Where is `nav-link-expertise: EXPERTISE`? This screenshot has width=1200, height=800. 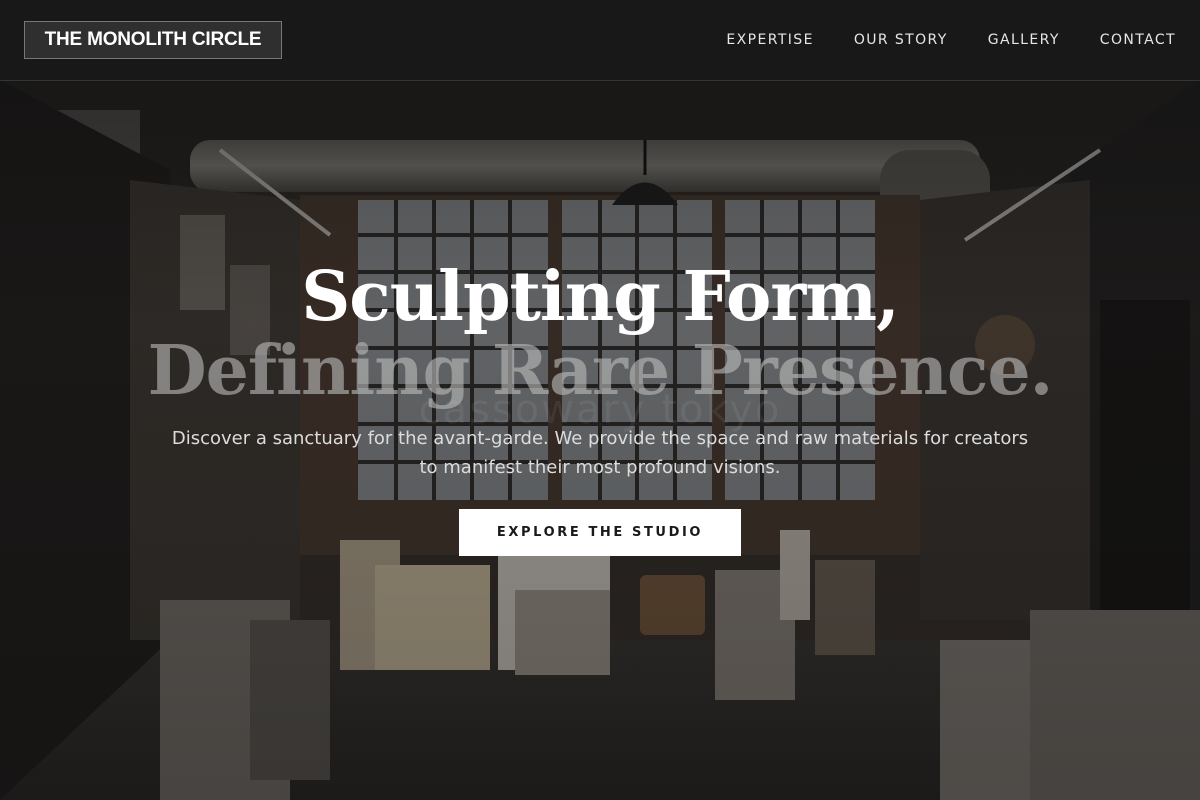 nav-link-expertise: EXPERTISE is located at coordinates (769, 40).